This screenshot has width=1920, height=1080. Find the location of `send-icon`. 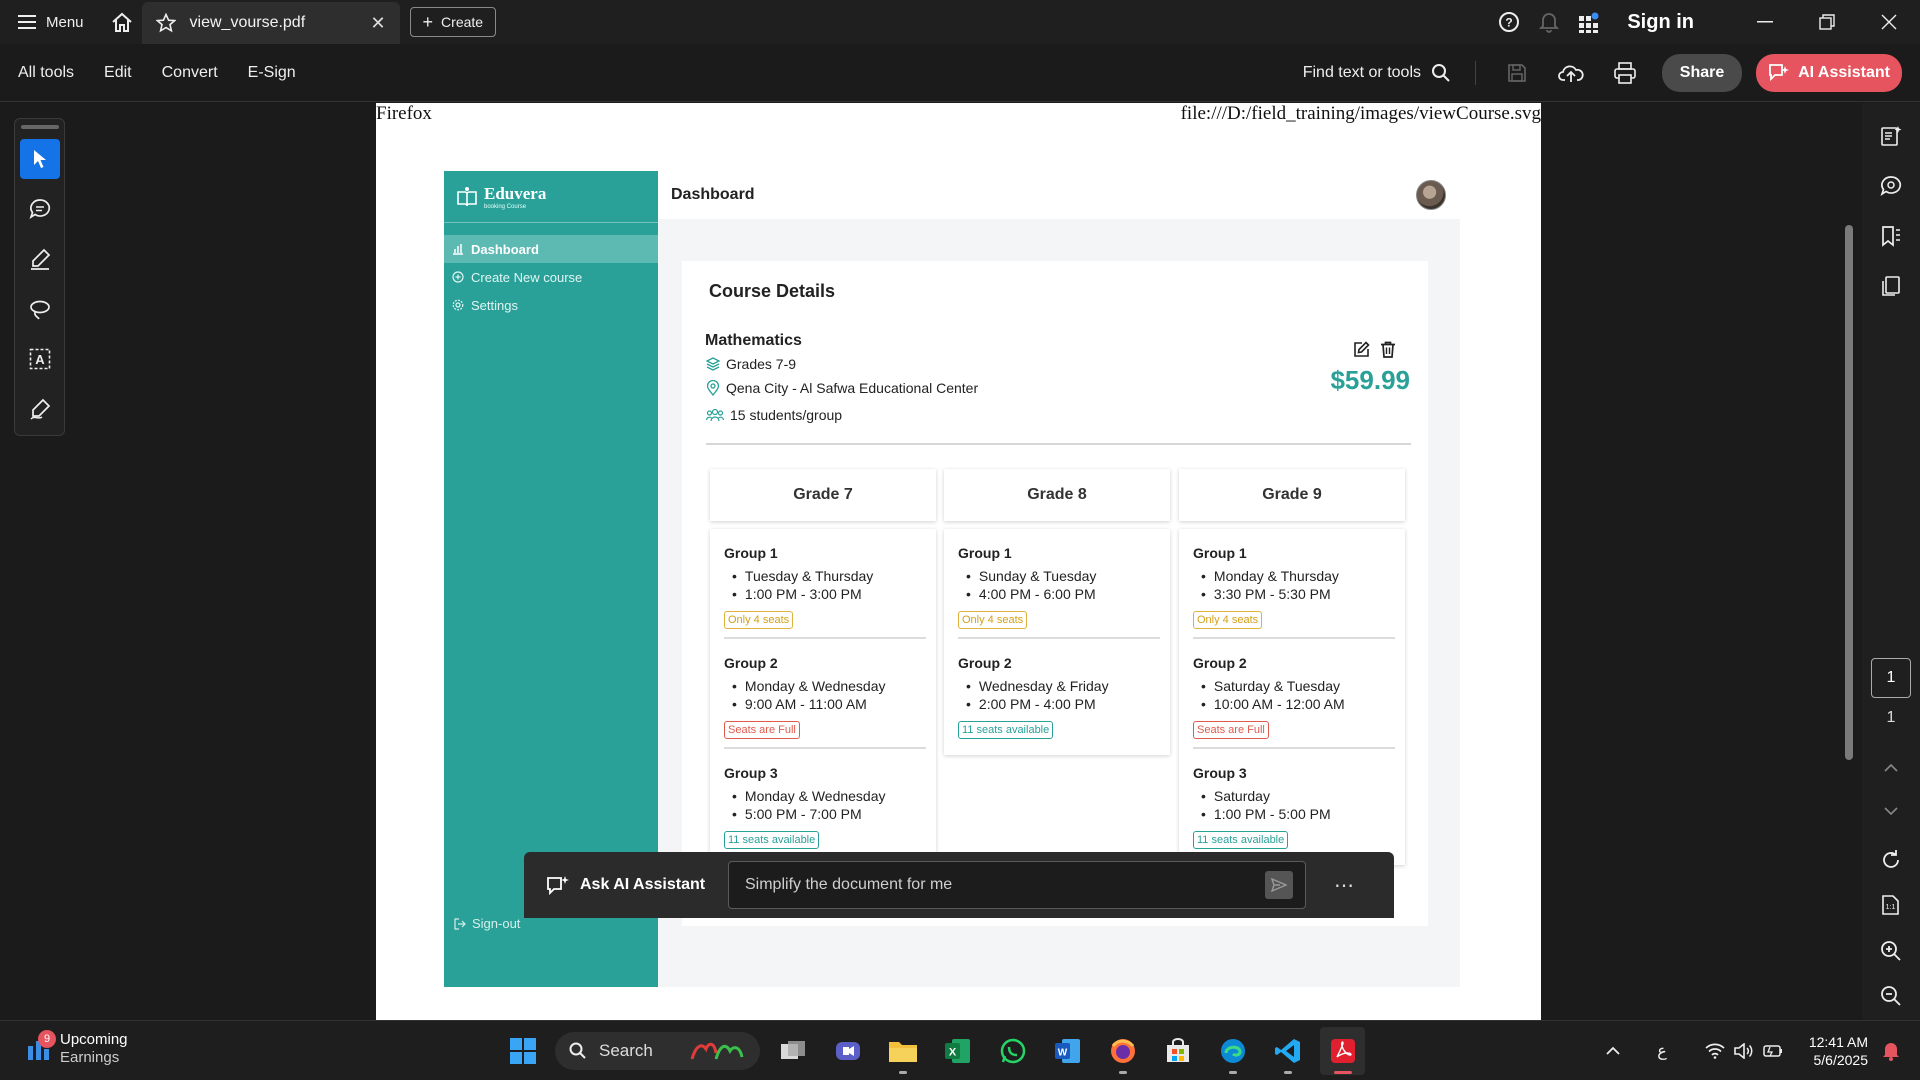

send-icon is located at coordinates (1279, 885).